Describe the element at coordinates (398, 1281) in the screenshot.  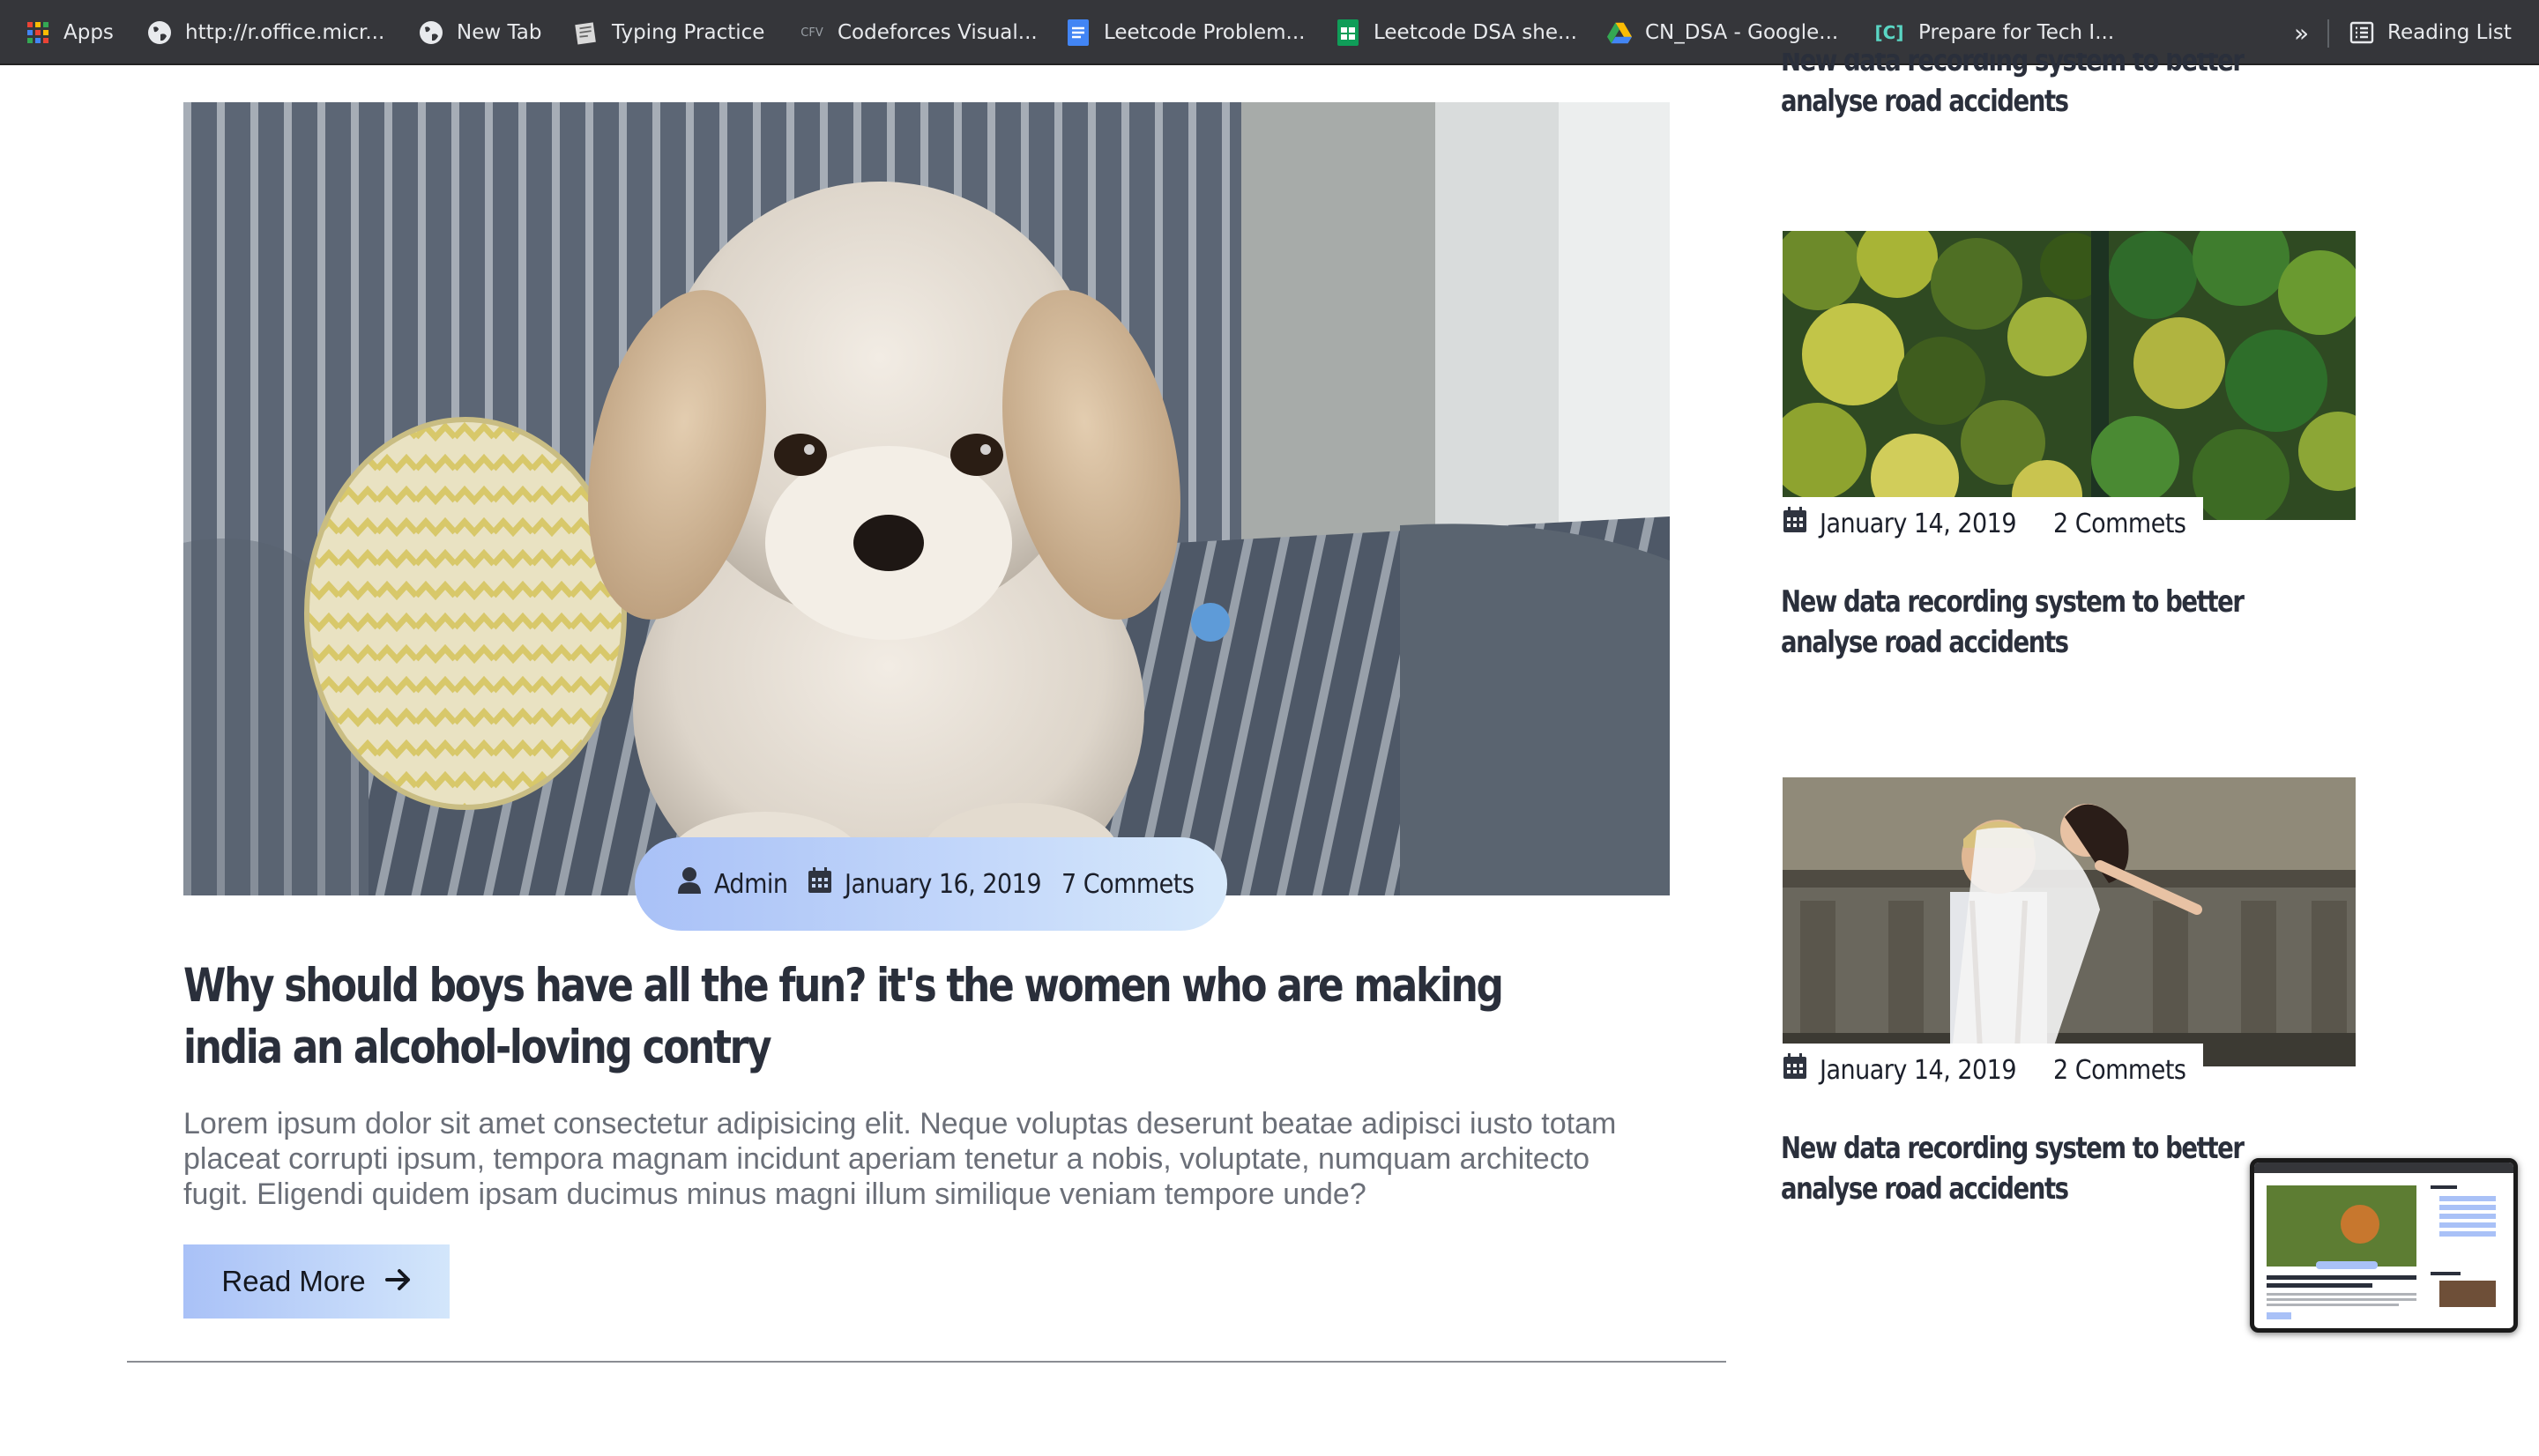
I see `arrow-right-icon` at that location.